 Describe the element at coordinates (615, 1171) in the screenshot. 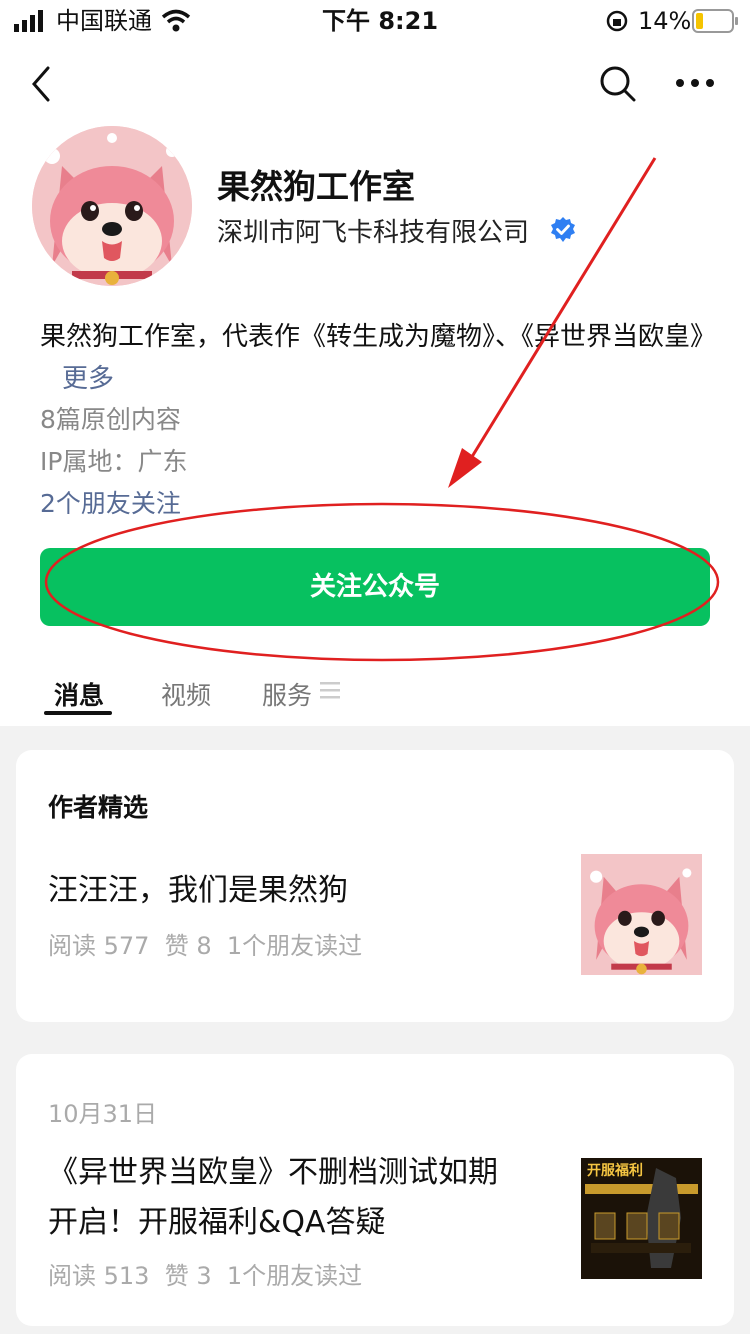

I see `thumb-banner-text: 开服福利` at that location.